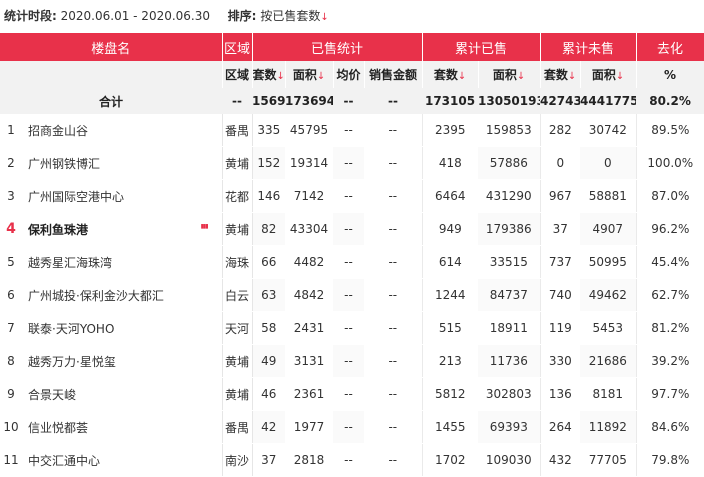 This screenshot has height=477, width=704. What do you see at coordinates (588, 47) in the screenshot?
I see `header-cum-unsold-group: 累计未售` at bounding box center [588, 47].